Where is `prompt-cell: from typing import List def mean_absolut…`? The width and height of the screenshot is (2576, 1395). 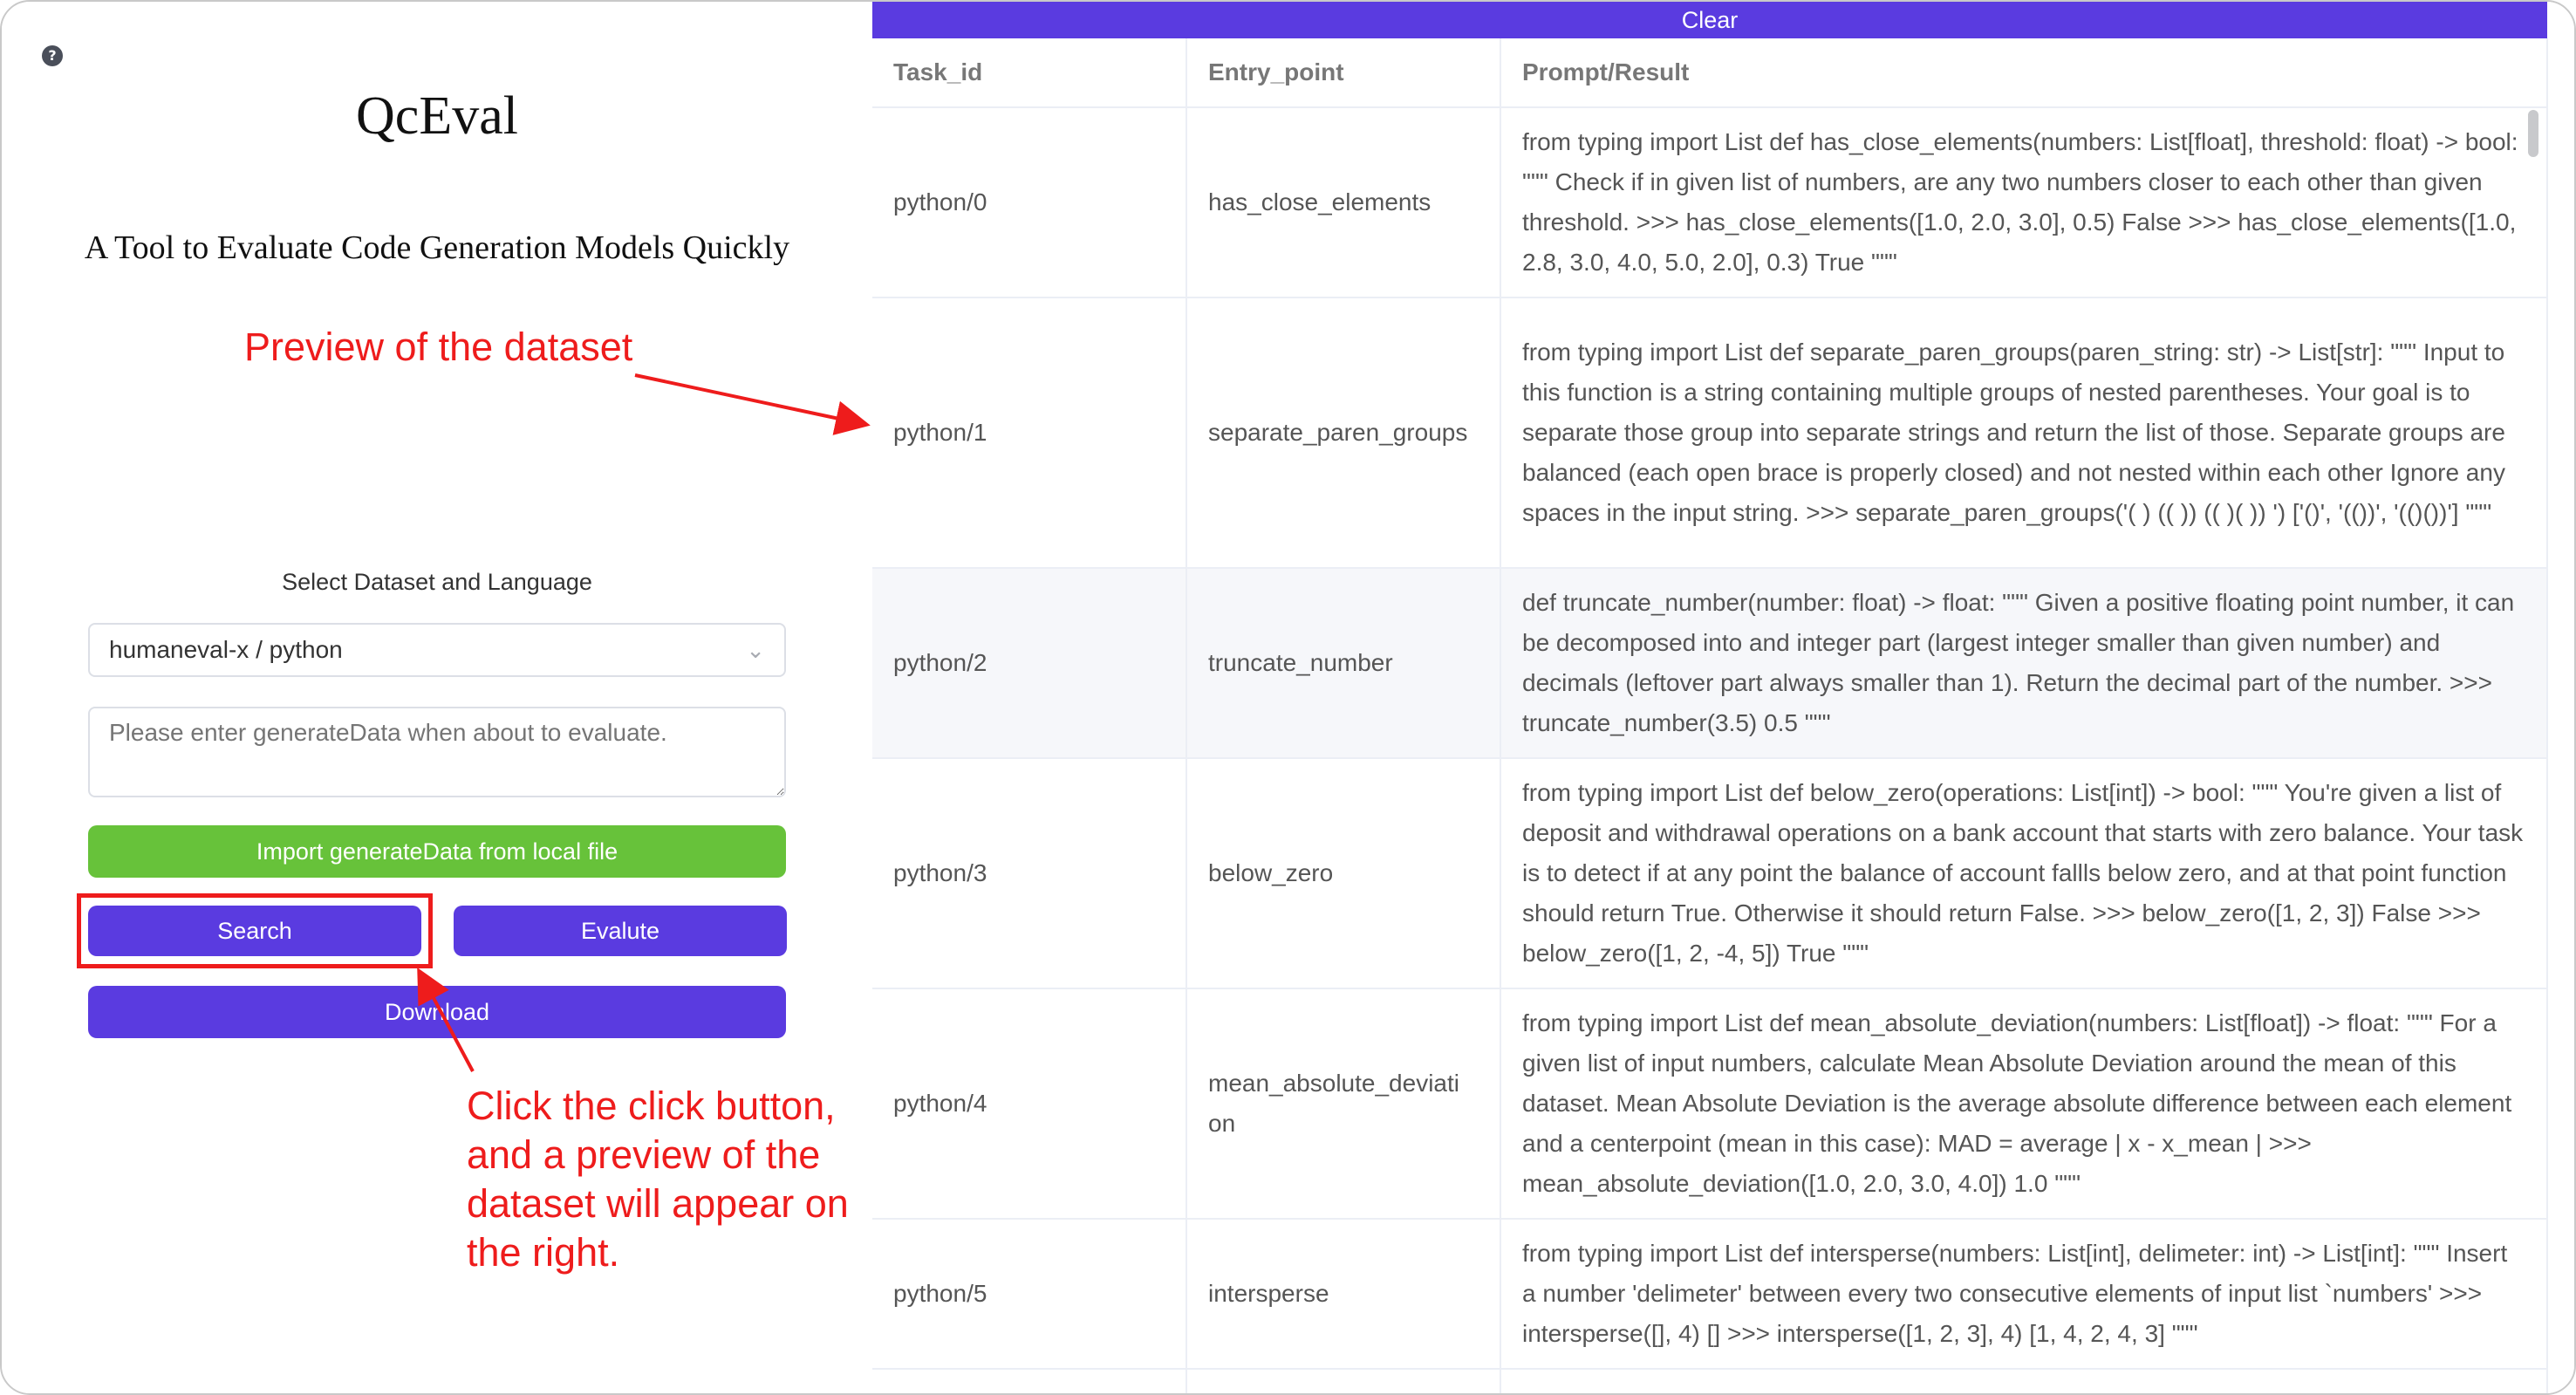
prompt-cell: from typing import List def mean_absolut… is located at coordinates (2024, 1104).